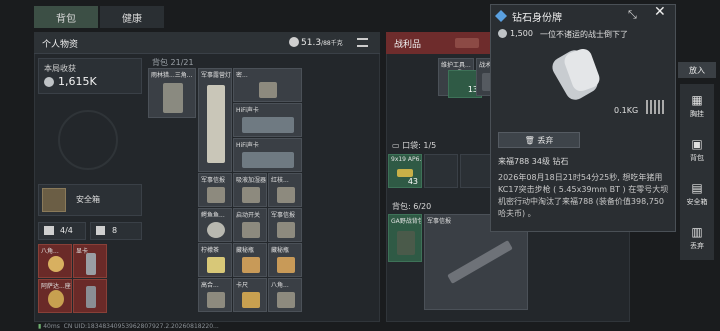  Describe the element at coordinates (49, 230) in the screenshot. I see `rig-icon` at that location.